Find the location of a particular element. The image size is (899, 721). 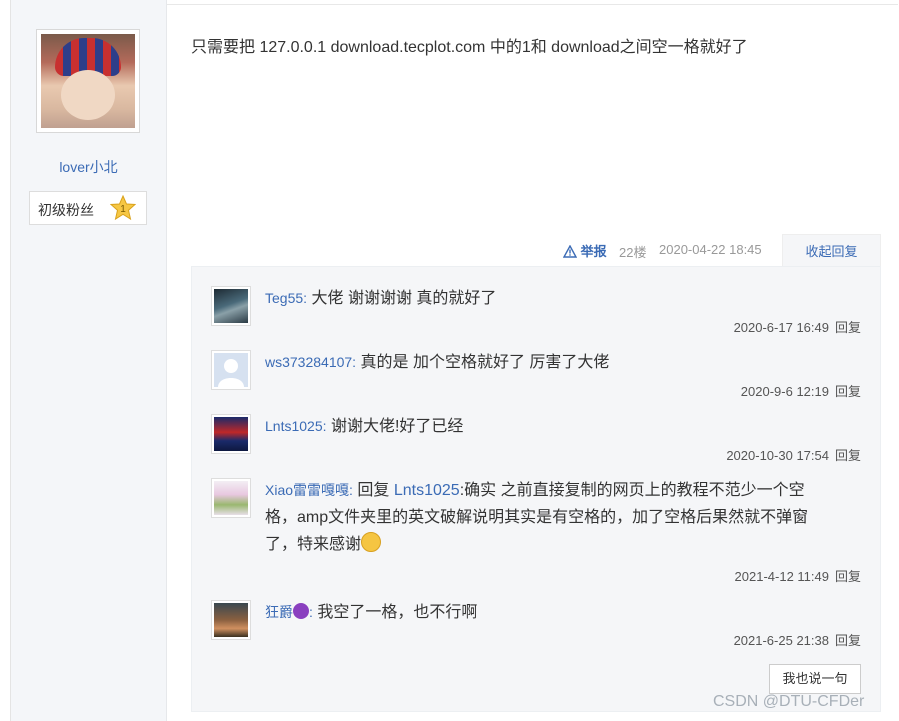

level-star-number: 1 is located at coordinates (123, 209).